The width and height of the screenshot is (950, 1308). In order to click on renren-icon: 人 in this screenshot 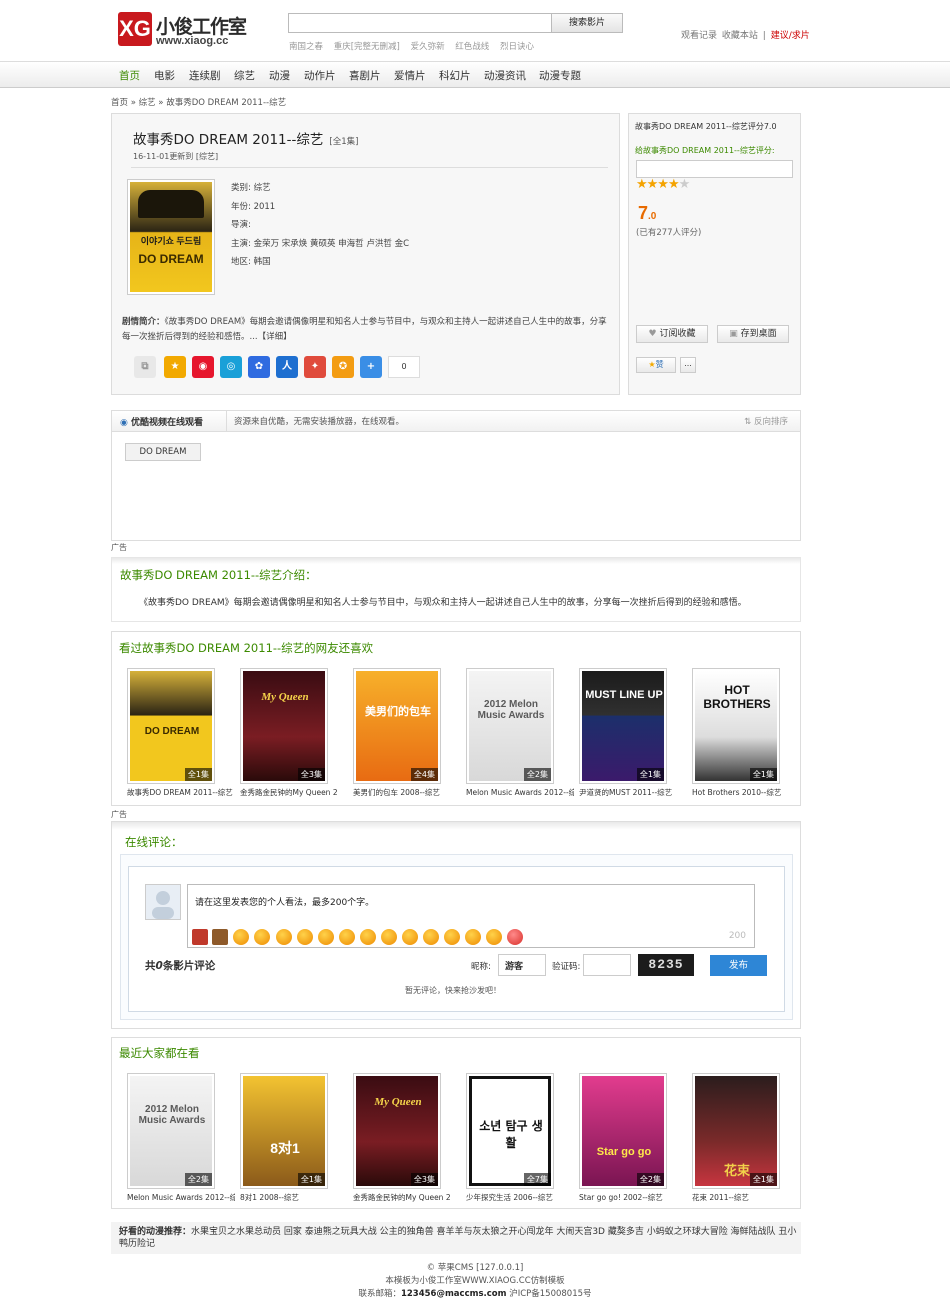, I will do `click(287, 367)`.